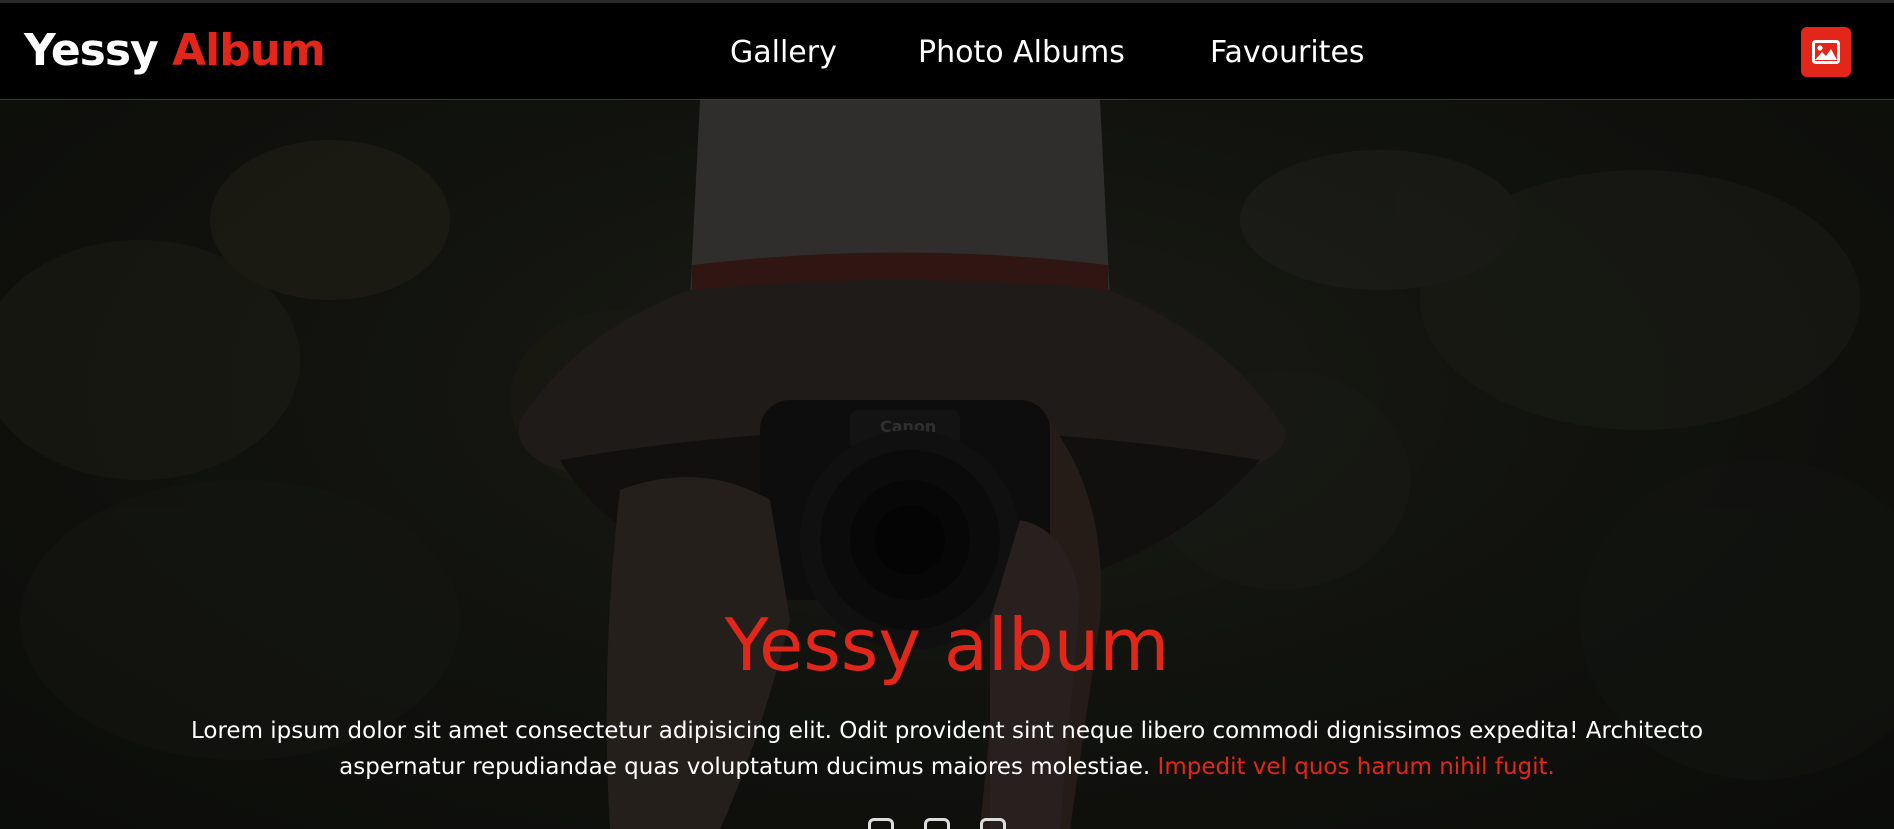 The image size is (1894, 829). Describe the element at coordinates (1287, 53) in the screenshot. I see `nav-favourites: Favourites` at that location.